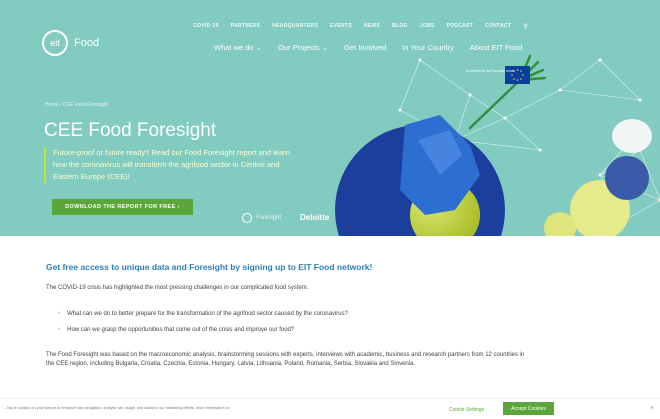 The width and height of the screenshot is (660, 419). I want to click on site-logo: eit Food, so click(70, 43).